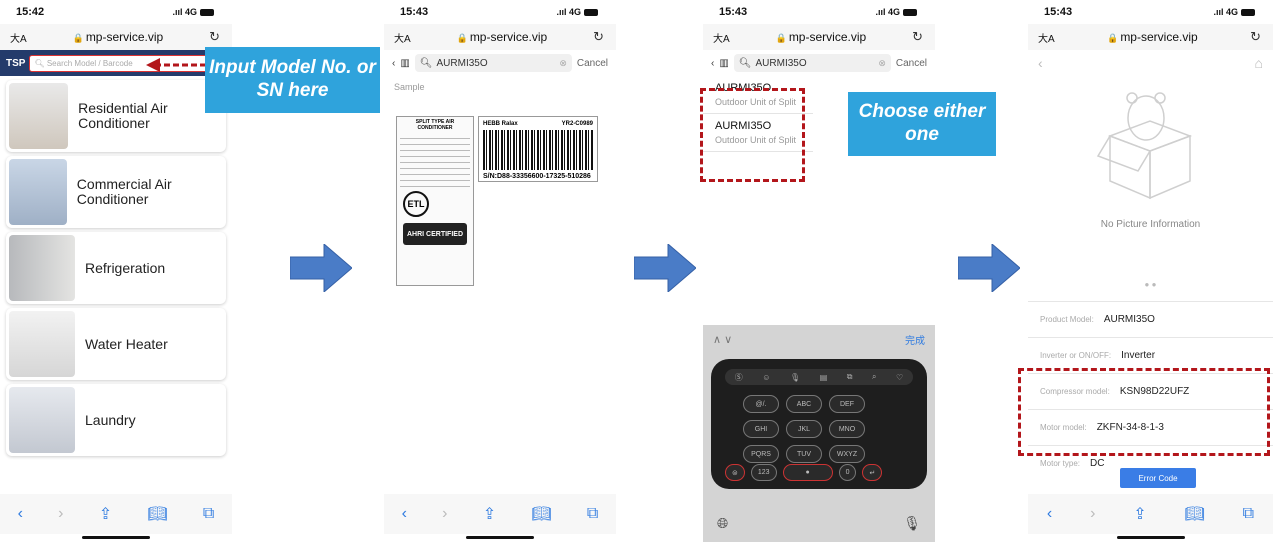 The image size is (1273, 542). I want to click on copy-icon: ⧉, so click(850, 377).